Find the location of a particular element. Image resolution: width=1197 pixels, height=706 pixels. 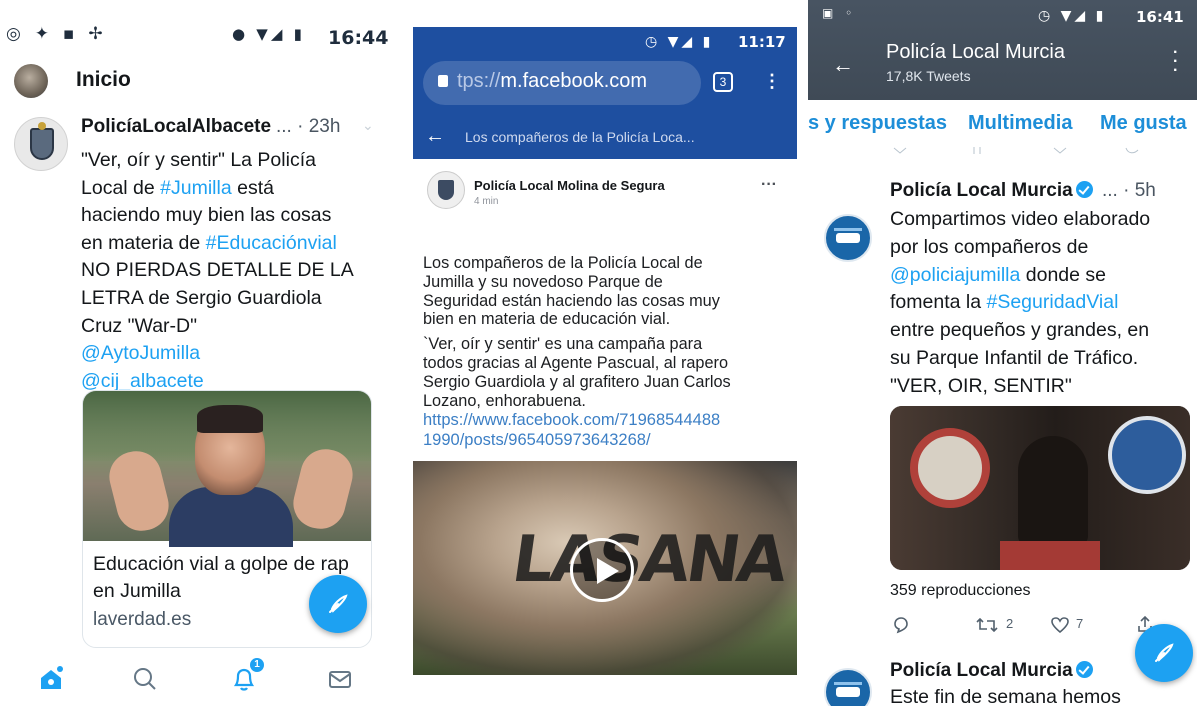

like-heart-icon is located at coordinates (1060, 625).